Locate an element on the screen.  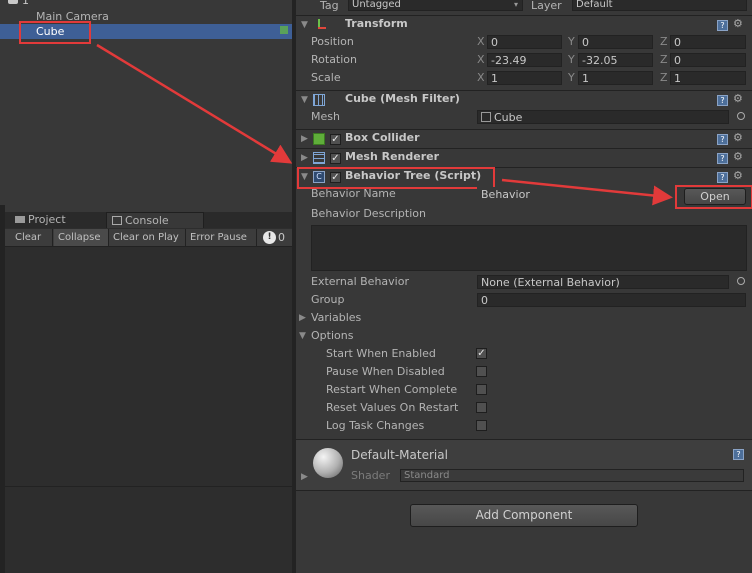
option-log-task-changes-label: Log Task Changes is located at coordinates (375, 425).